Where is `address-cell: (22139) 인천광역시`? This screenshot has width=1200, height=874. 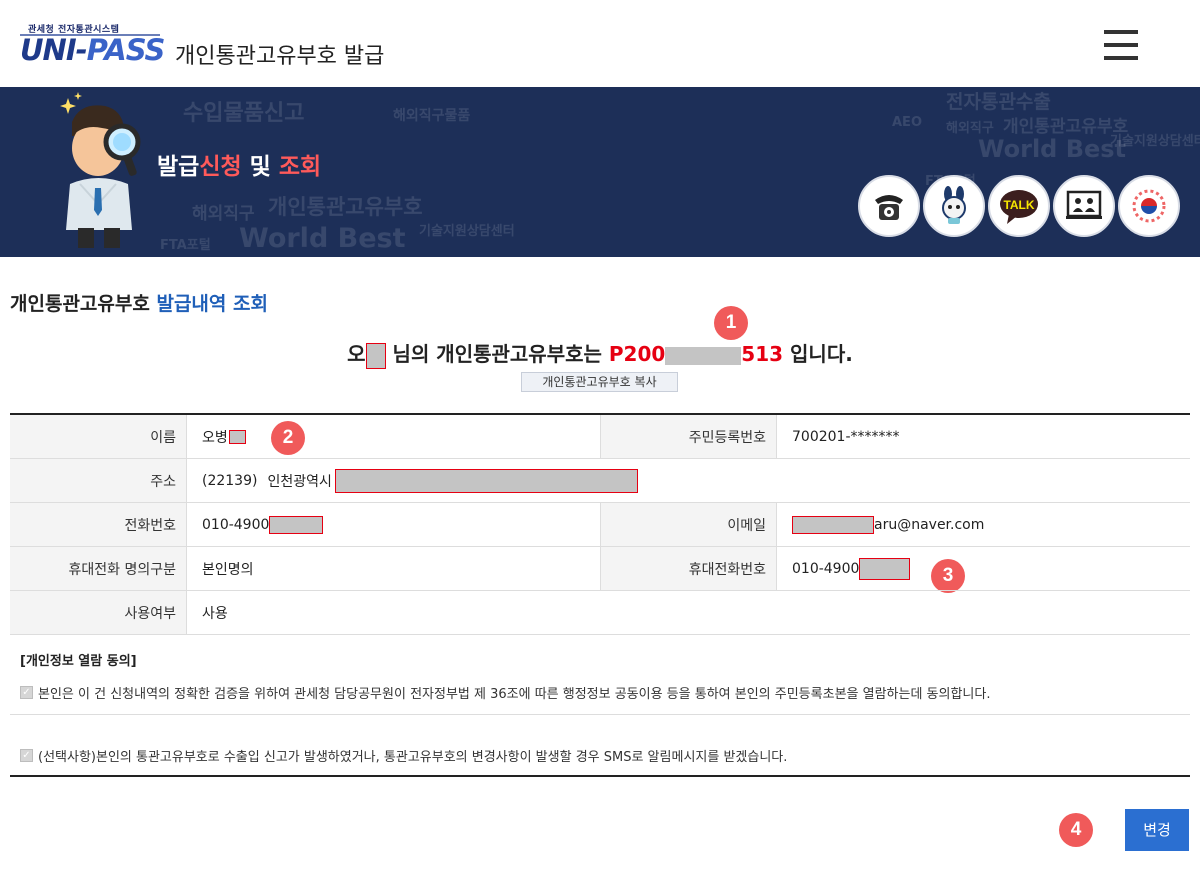 address-cell: (22139) 인천광역시 is located at coordinates (688, 480).